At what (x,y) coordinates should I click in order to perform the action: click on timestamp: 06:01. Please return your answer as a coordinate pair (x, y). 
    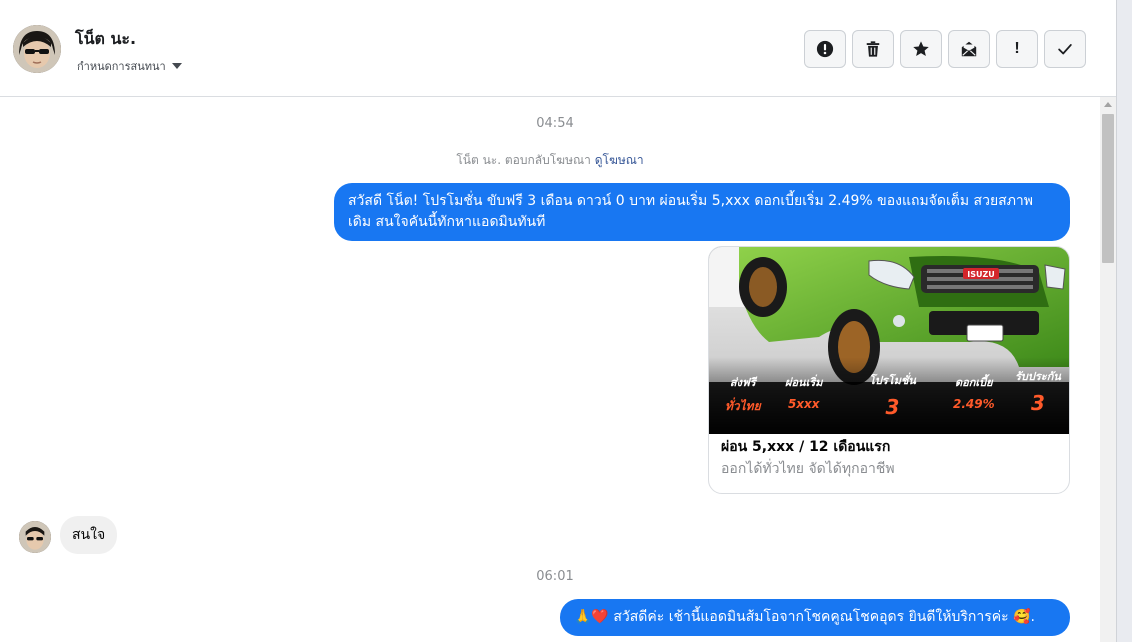
    Looking at the image, I should click on (555, 576).